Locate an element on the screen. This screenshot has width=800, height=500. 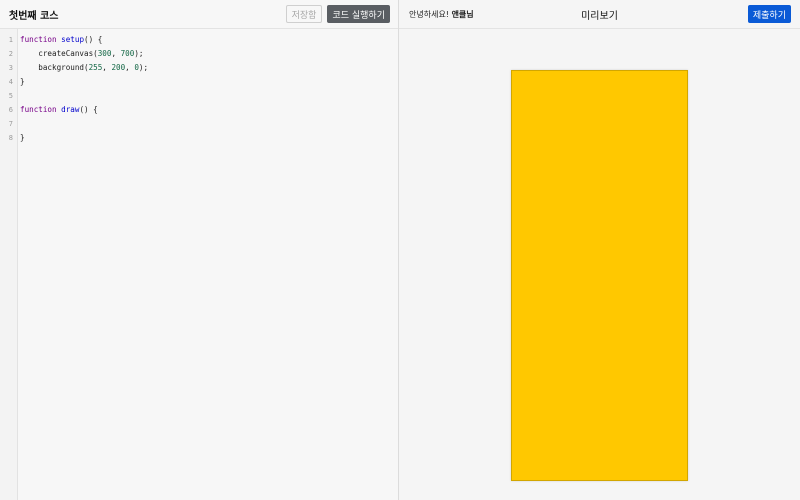
course-title: 첫번째 코스 is located at coordinates (34, 16).